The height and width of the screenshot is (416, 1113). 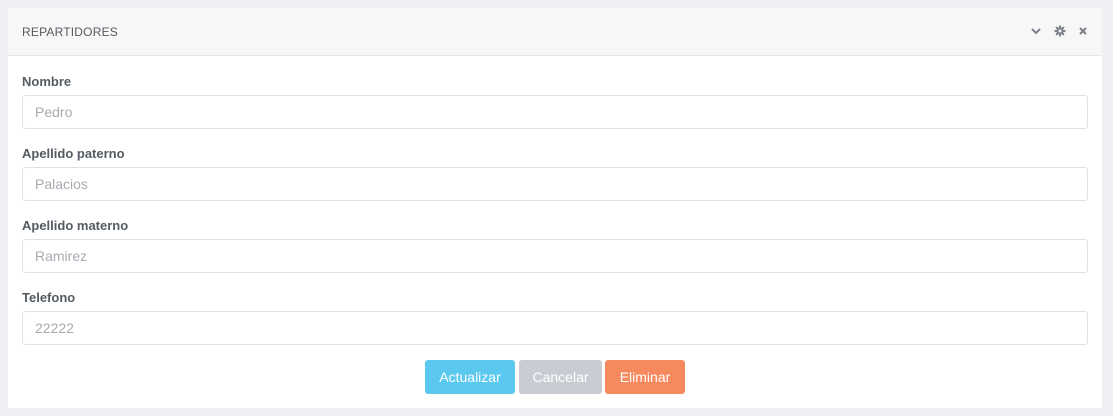 What do you see at coordinates (1083, 31) in the screenshot?
I see `close-icon` at bounding box center [1083, 31].